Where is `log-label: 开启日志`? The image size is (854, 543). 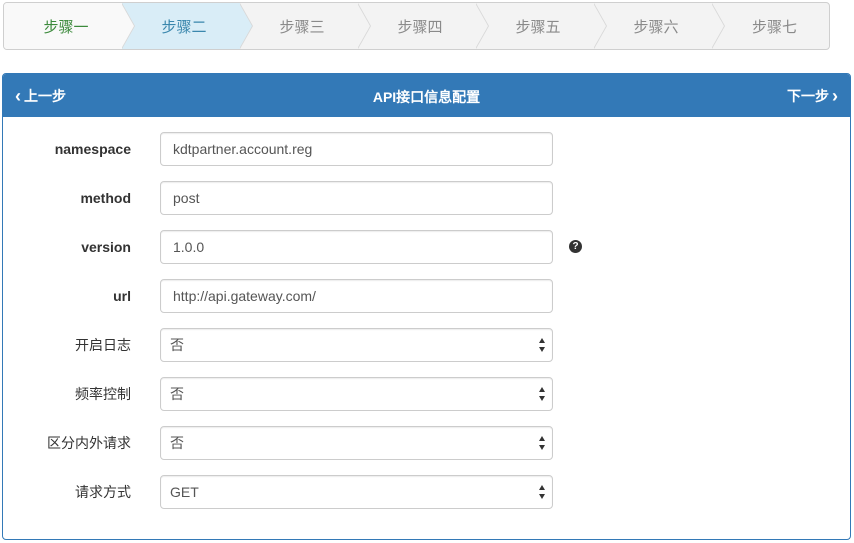
log-label: 开启日志 is located at coordinates (103, 345).